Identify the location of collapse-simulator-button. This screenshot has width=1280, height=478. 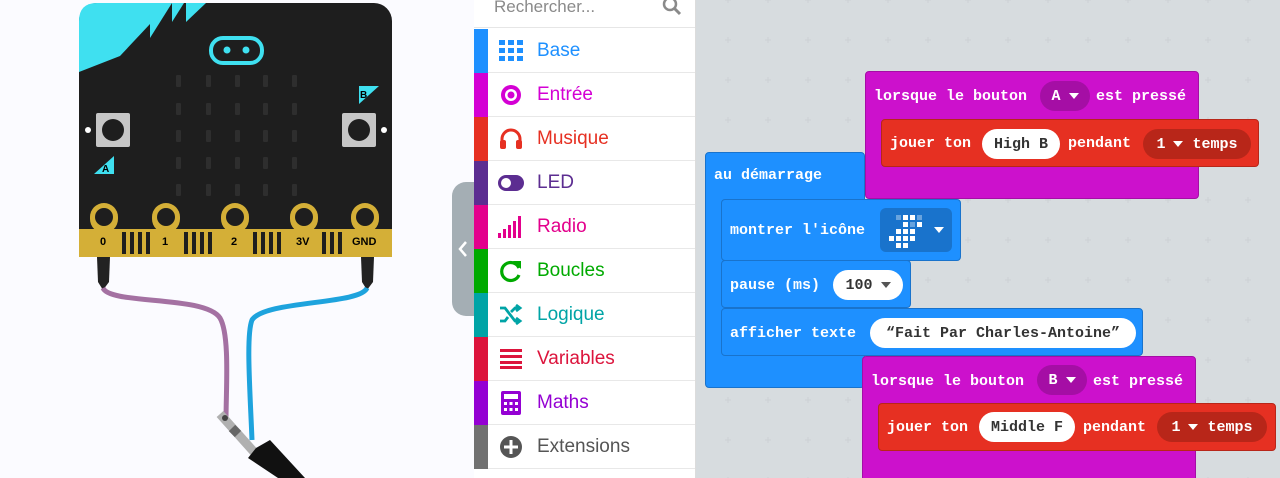
(463, 249).